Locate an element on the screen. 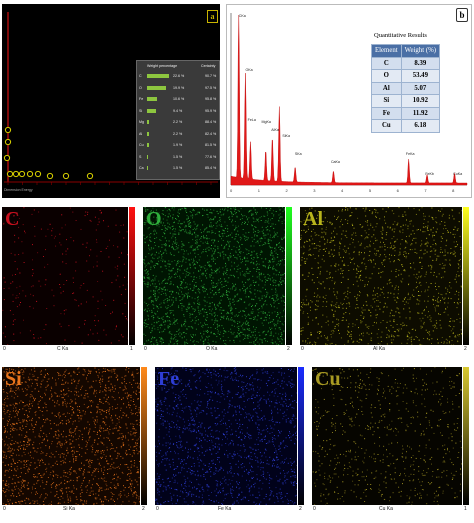  peak-label: OKa is located at coordinates (248, 70).